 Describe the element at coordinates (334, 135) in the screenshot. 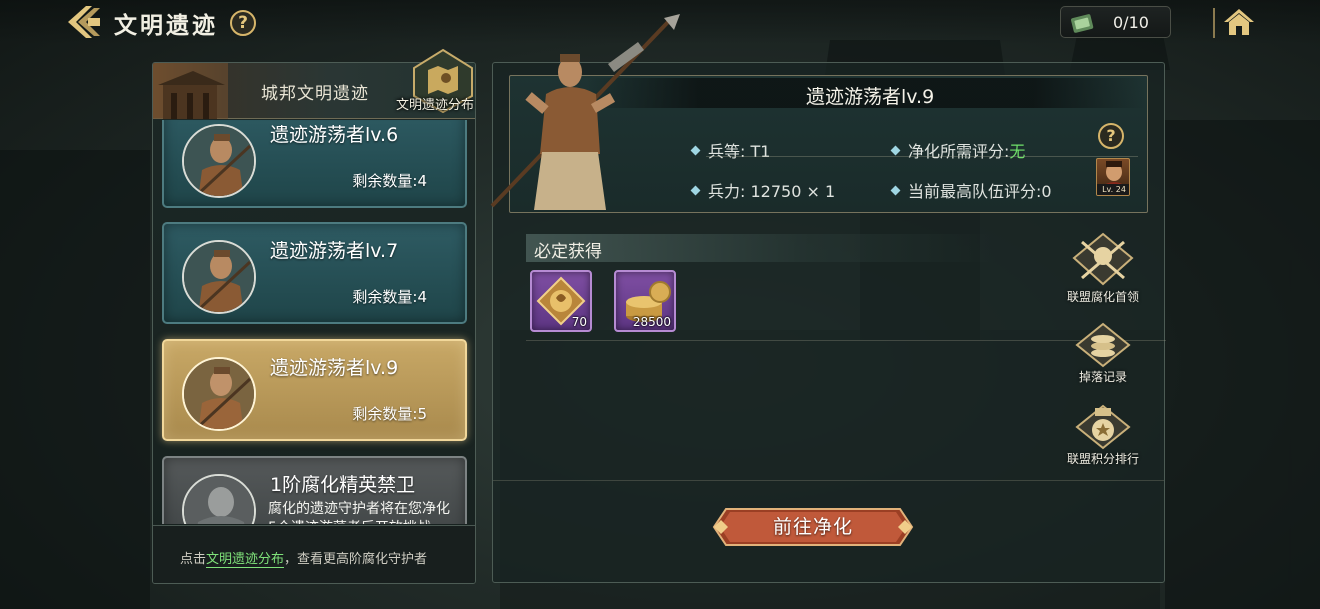

I see `card-name: 遗迹游荡者lv.6` at that location.